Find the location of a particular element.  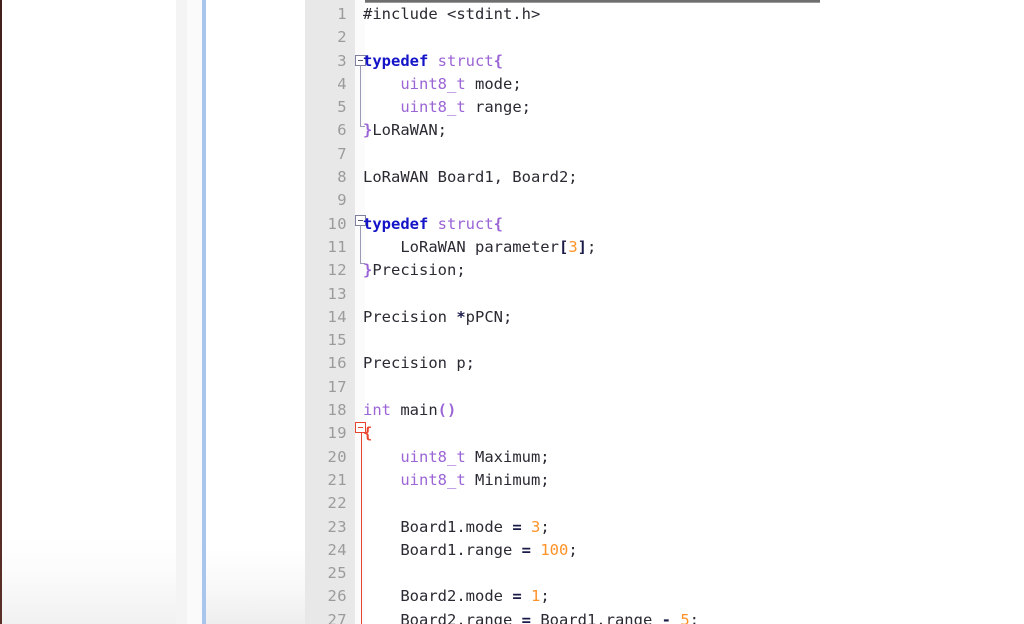

code-token: 100 is located at coordinates (554, 549).